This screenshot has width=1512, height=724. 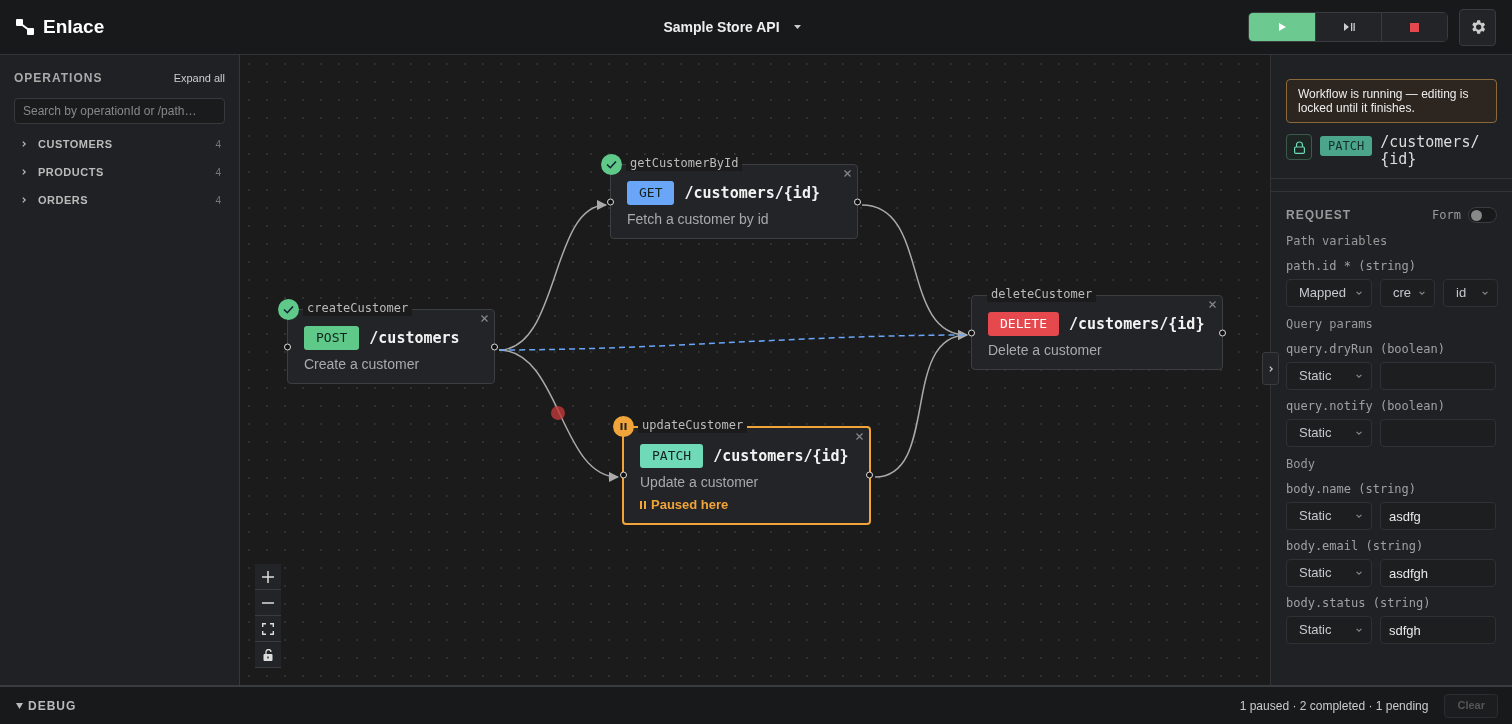 I want to click on param-label: body.status (string), so click(x=1359, y=603).